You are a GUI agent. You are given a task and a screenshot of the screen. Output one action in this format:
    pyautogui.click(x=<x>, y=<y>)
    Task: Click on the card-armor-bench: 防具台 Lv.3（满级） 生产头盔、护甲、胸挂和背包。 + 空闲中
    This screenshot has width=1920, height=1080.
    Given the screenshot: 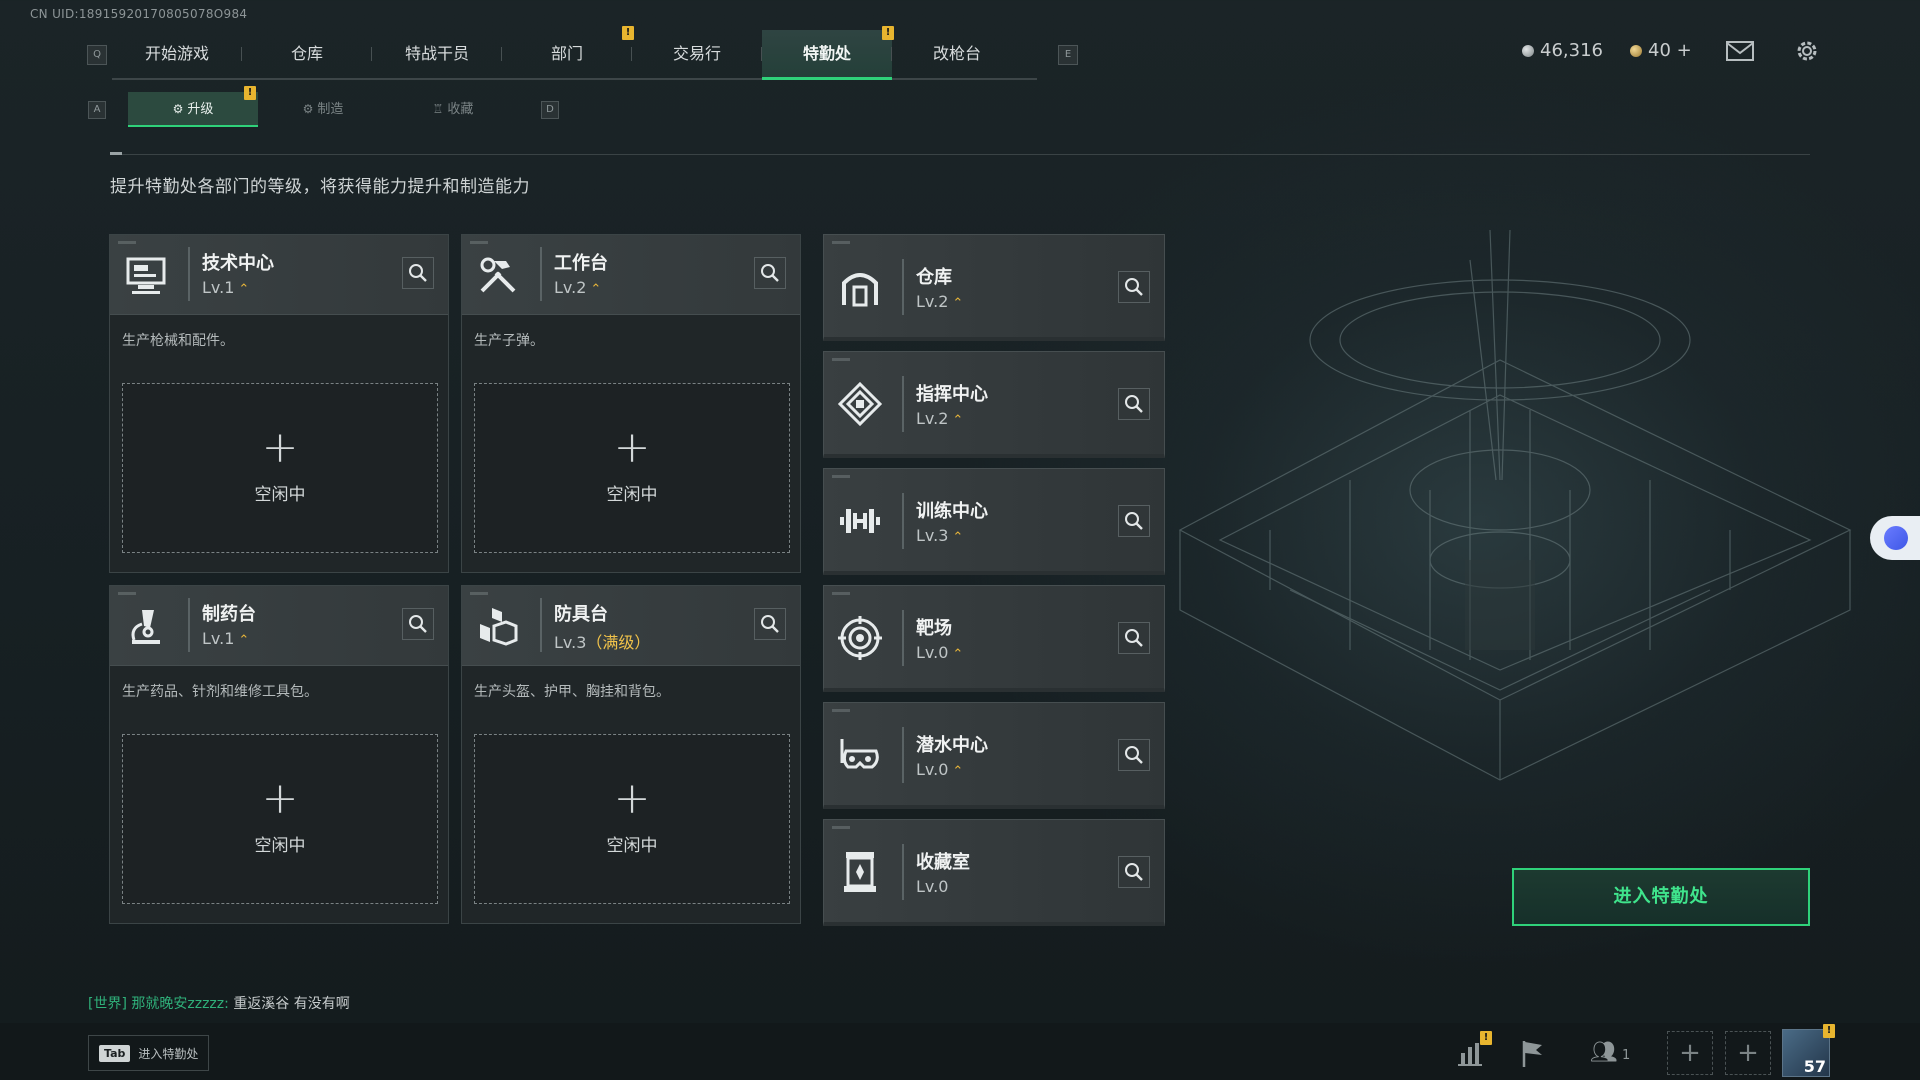 What is the action you would take?
    pyautogui.click(x=631, y=754)
    